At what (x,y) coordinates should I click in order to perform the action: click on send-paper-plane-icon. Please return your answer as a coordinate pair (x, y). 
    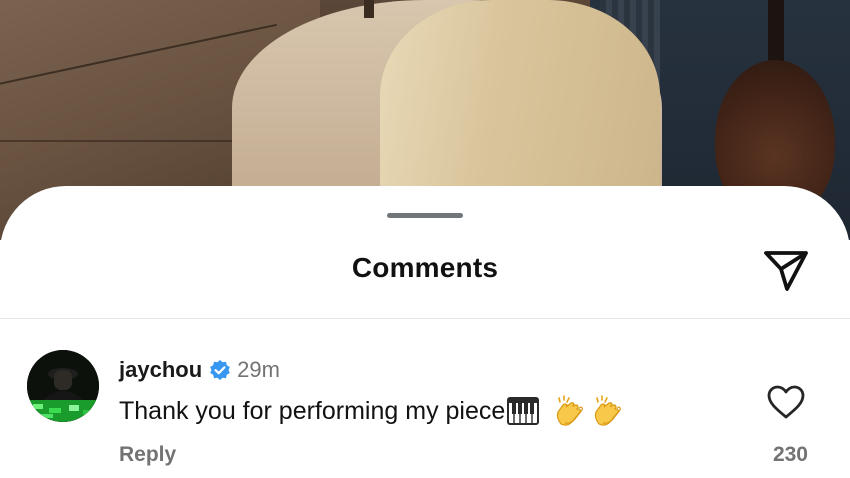
    Looking at the image, I should click on (786, 271).